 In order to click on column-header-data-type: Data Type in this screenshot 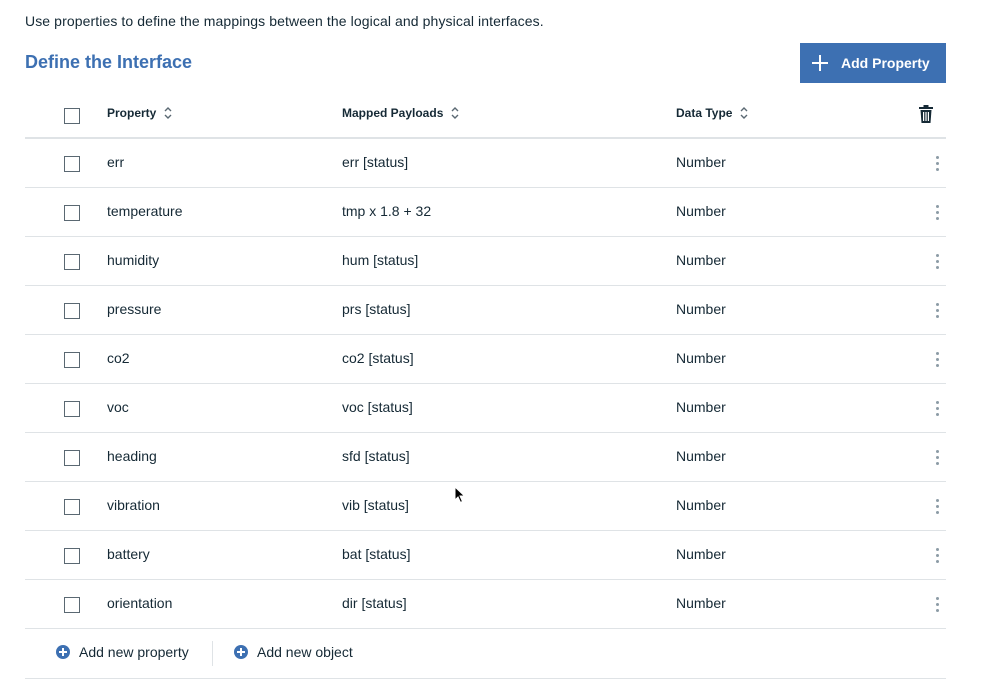, I will do `click(712, 113)`.